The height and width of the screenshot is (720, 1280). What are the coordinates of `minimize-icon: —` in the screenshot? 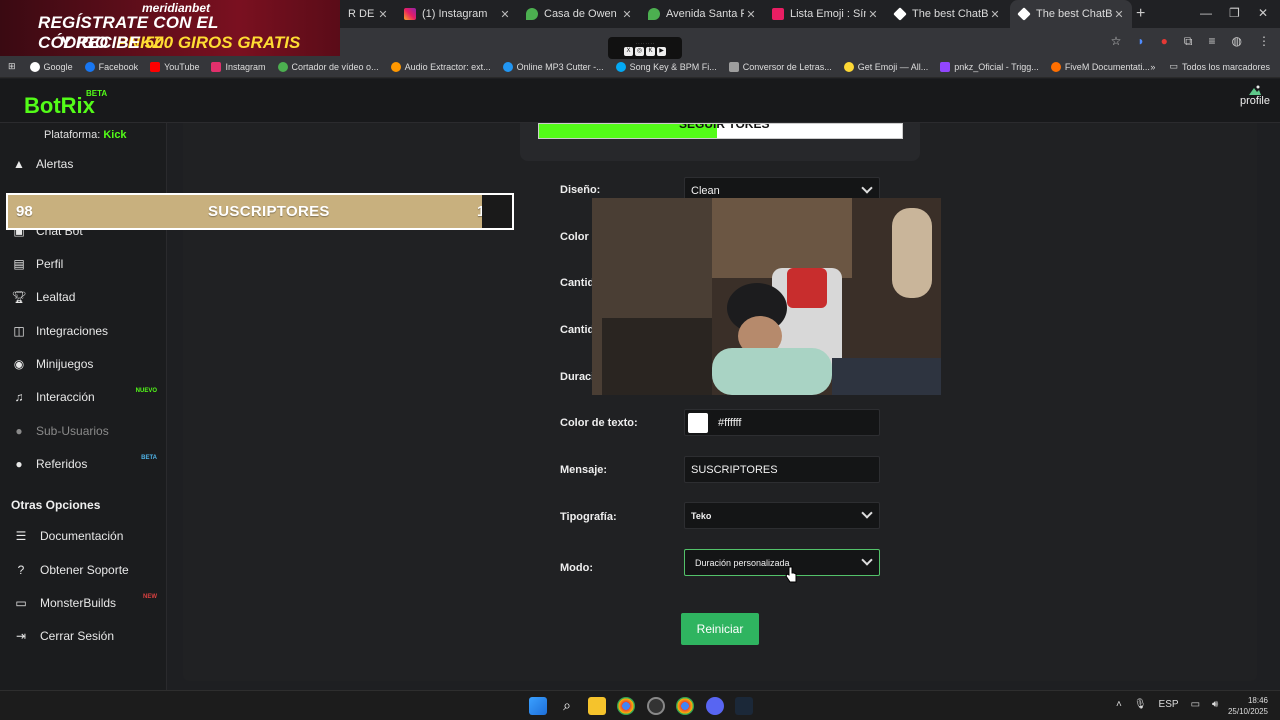 It's located at (1206, 13).